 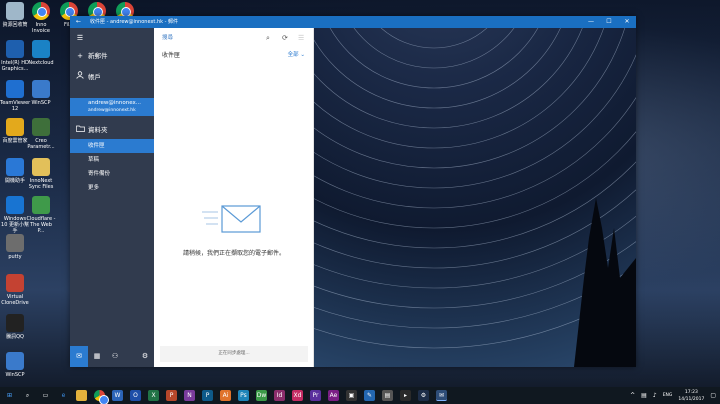 I want to click on powerpoint-icon: P, so click(x=171, y=395).